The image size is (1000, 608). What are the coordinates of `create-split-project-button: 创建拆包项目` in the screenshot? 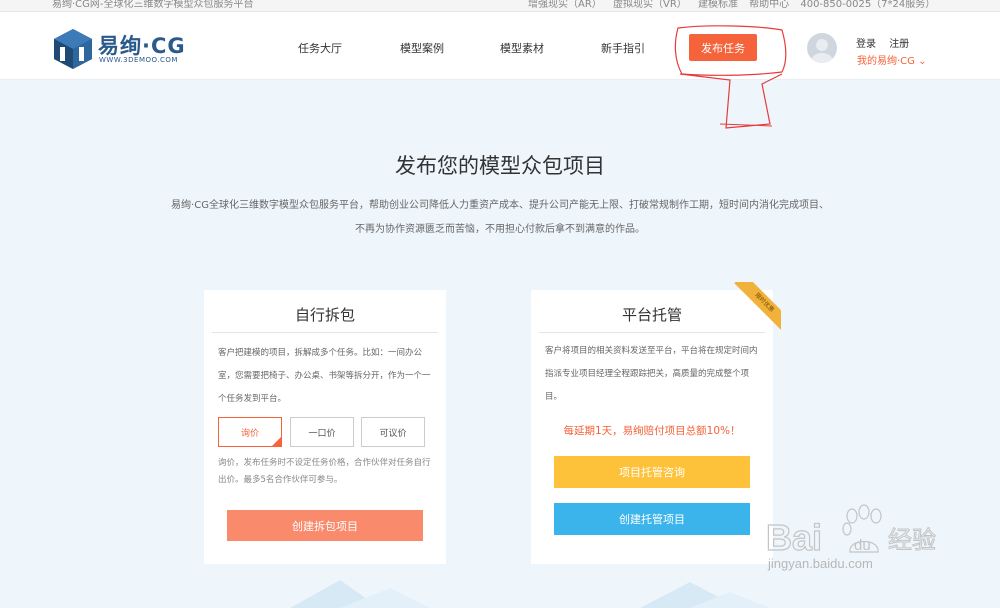 It's located at (325, 525).